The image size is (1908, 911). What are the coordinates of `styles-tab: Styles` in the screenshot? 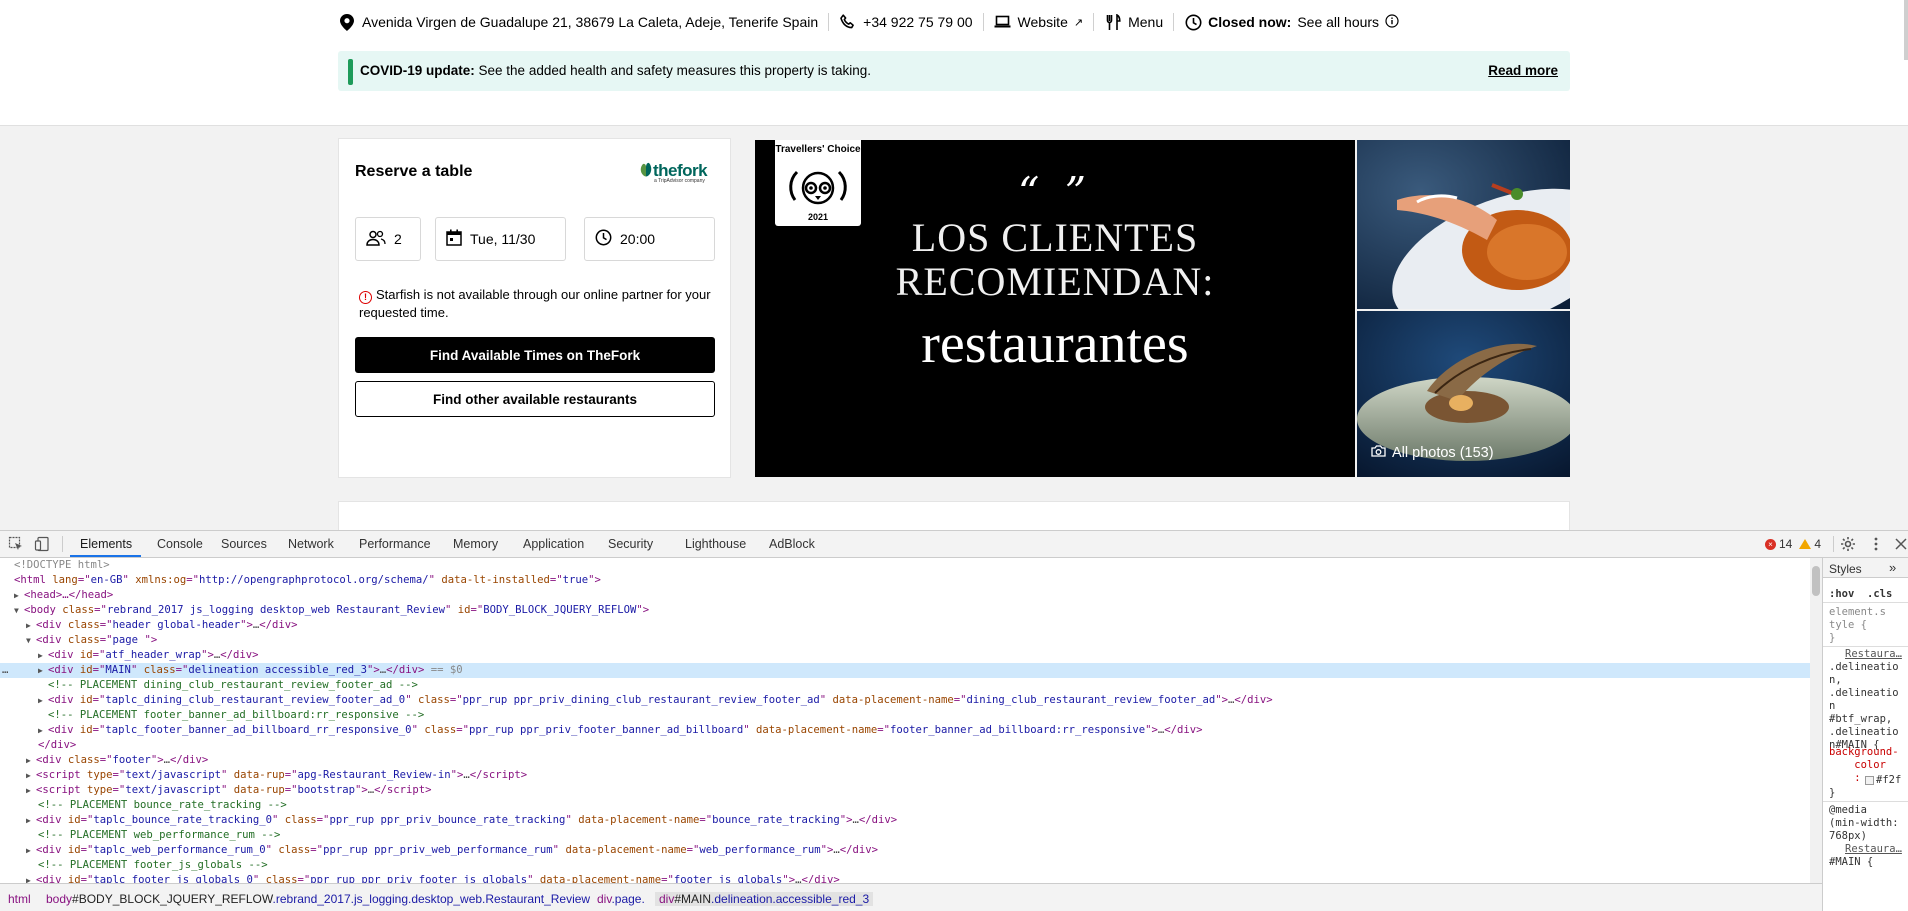 It's located at (1845, 569).